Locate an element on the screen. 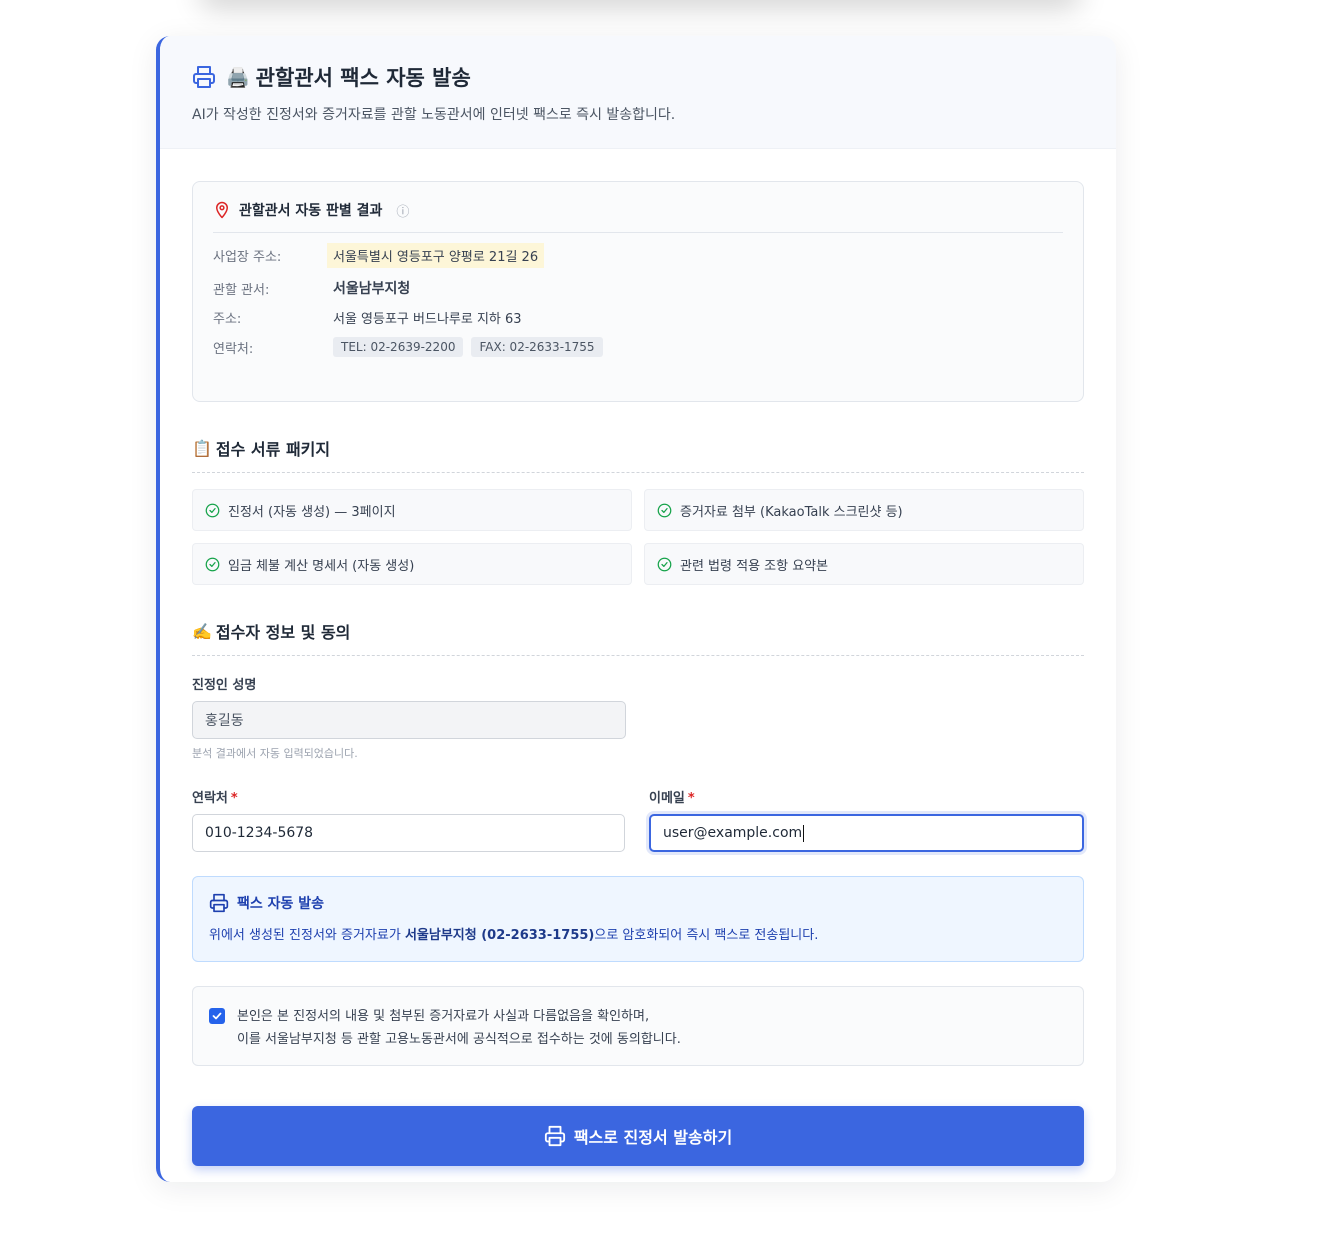 The height and width of the screenshot is (1260, 1320). phone-field: 010-1234-5678 is located at coordinates (408, 833).